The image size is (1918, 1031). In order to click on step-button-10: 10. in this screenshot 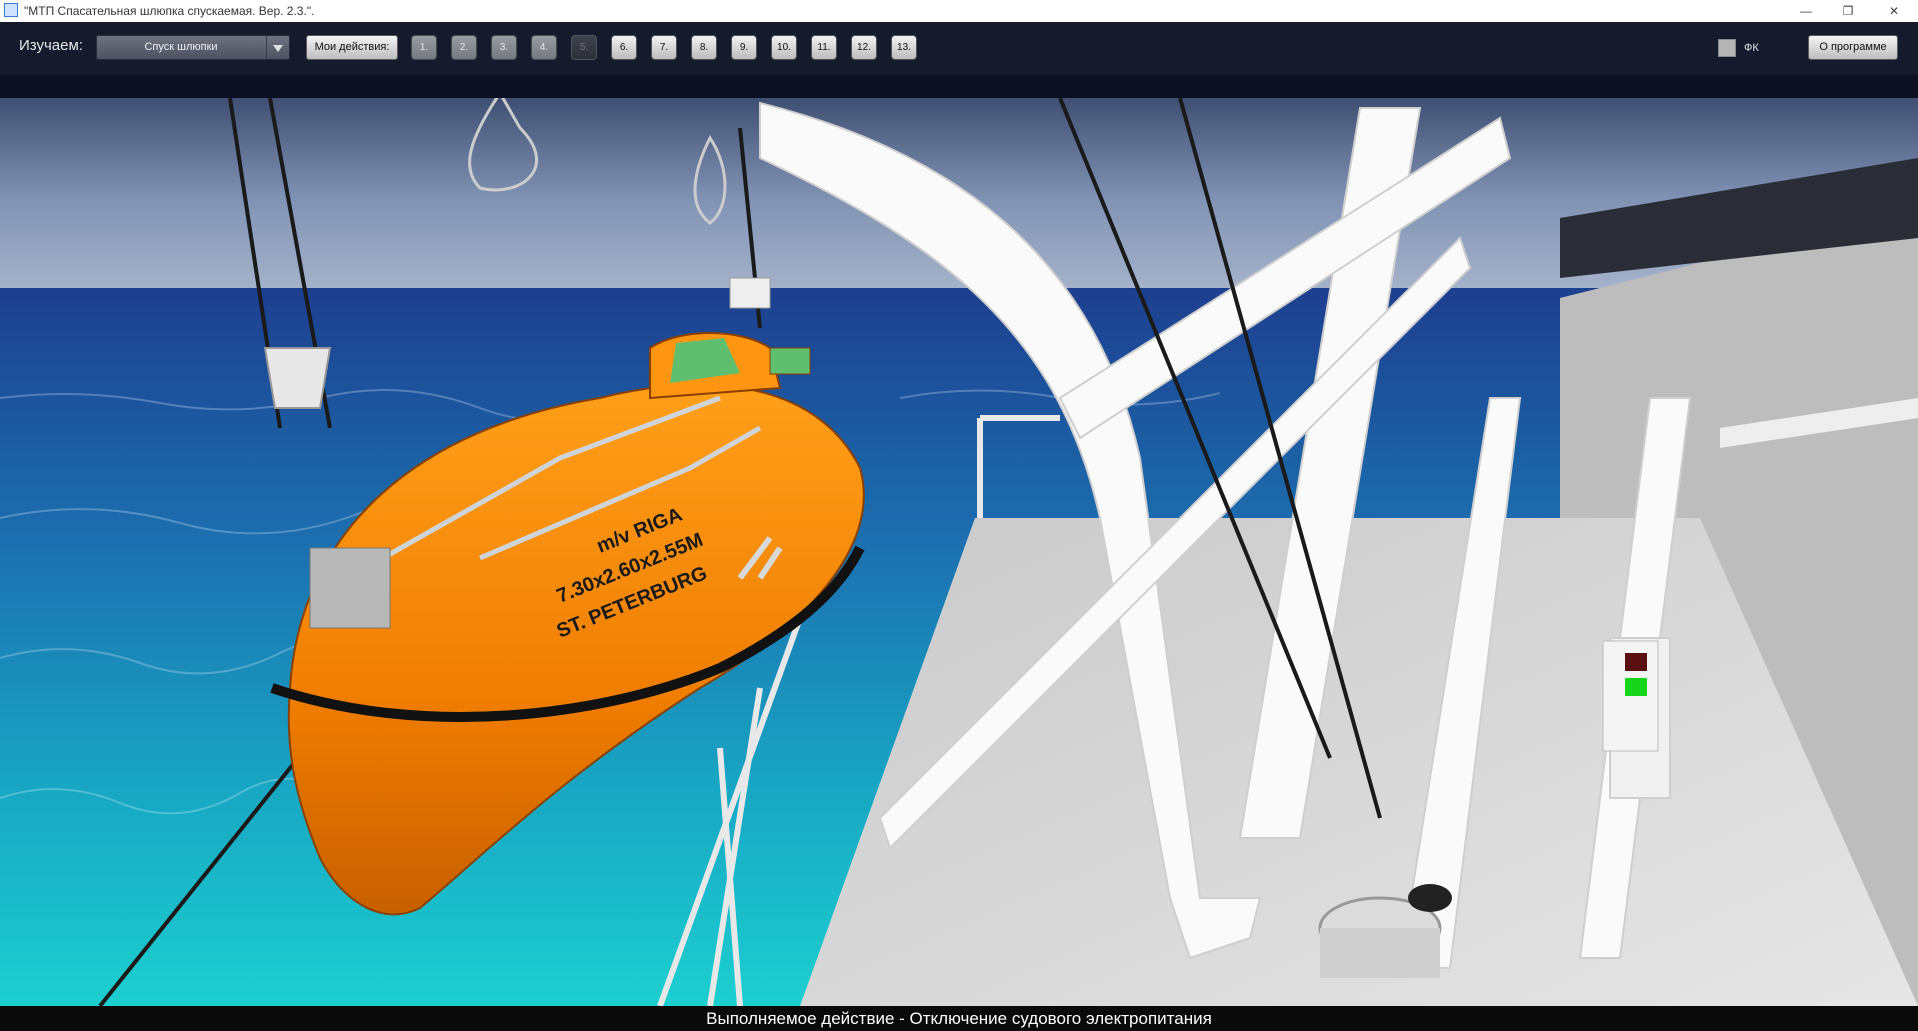, I will do `click(784, 47)`.